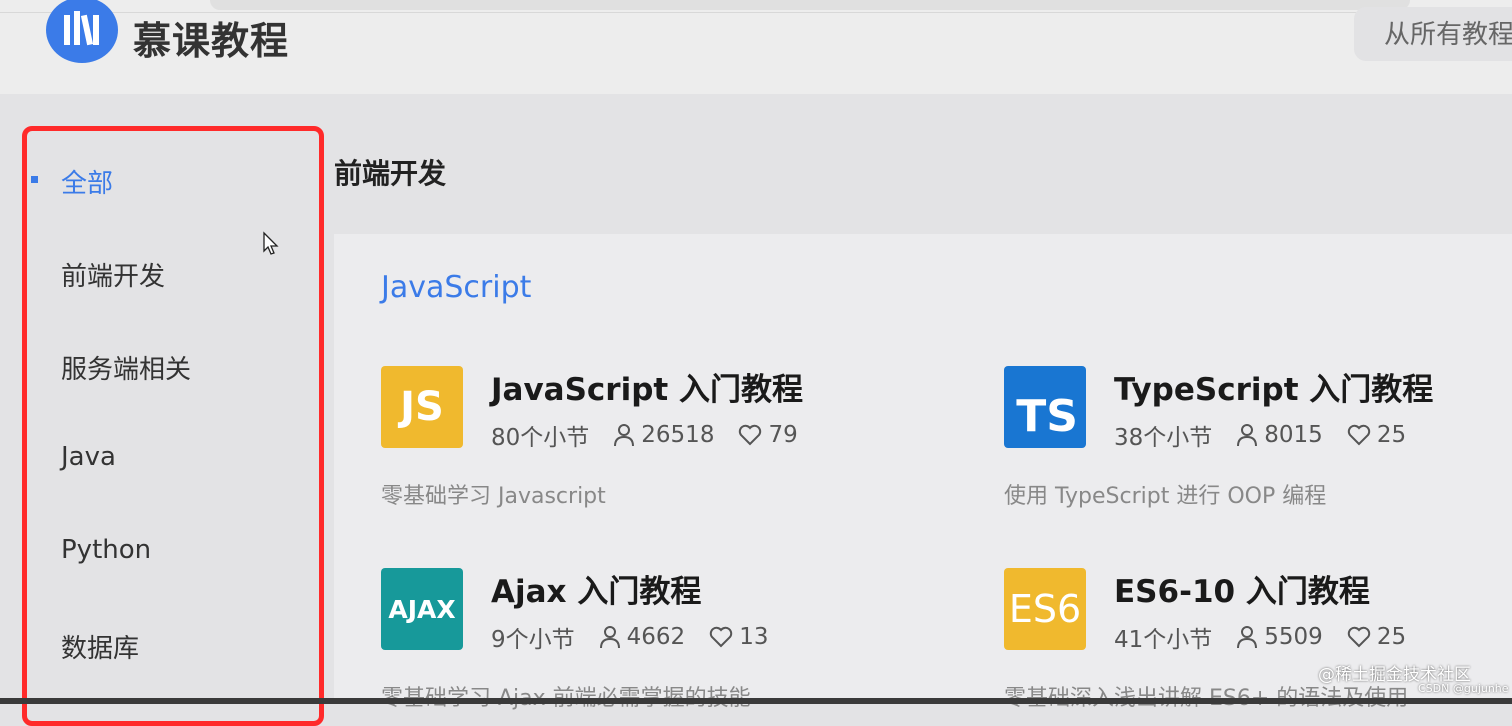 Image resolution: width=1512 pixels, height=726 pixels. I want to click on course-logo: AJAX, so click(422, 609).